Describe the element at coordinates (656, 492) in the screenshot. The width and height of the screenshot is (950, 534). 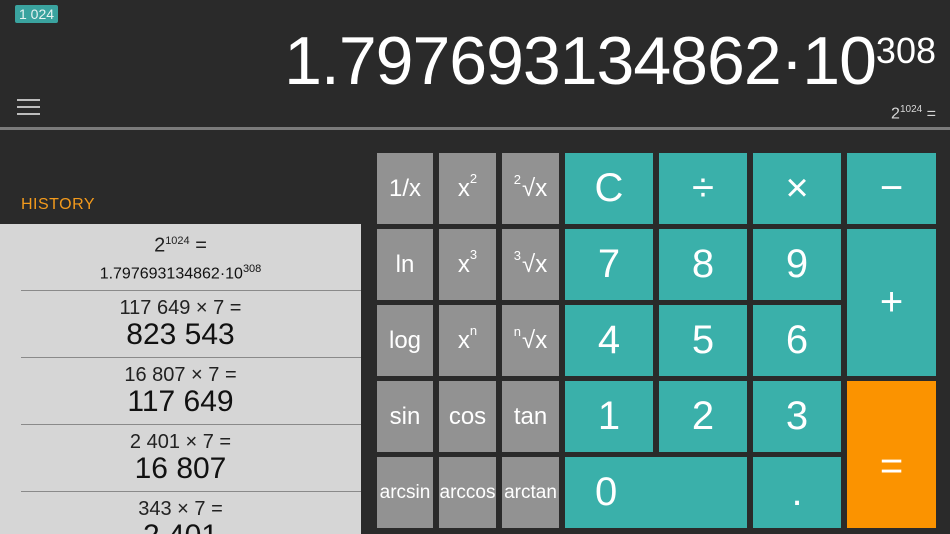
I see `digit-0-button: 0` at that location.